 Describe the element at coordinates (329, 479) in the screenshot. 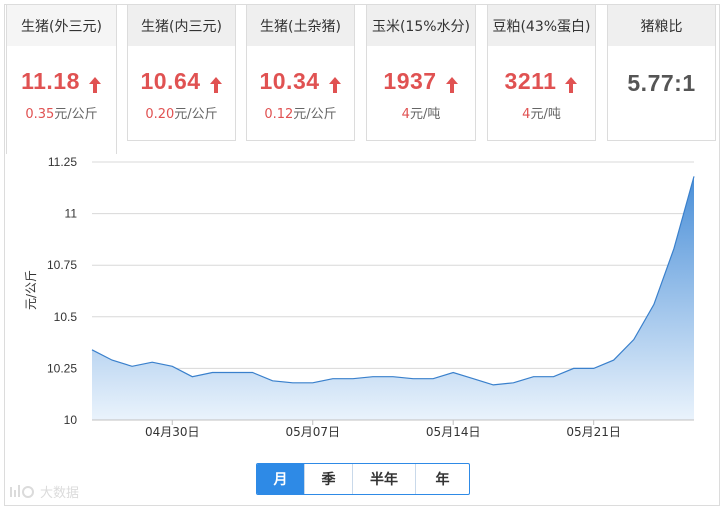

I see `range-tab-quarter: 季` at that location.